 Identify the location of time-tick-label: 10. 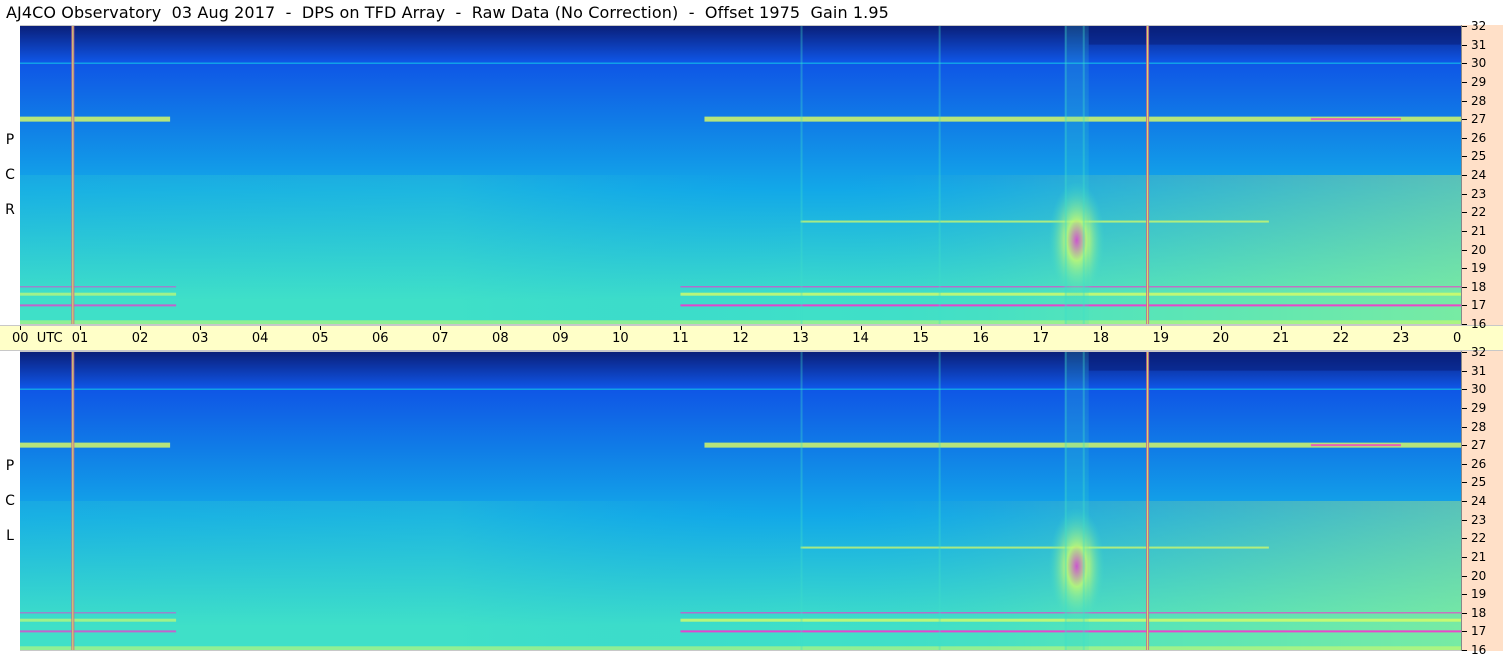
(620, 338).